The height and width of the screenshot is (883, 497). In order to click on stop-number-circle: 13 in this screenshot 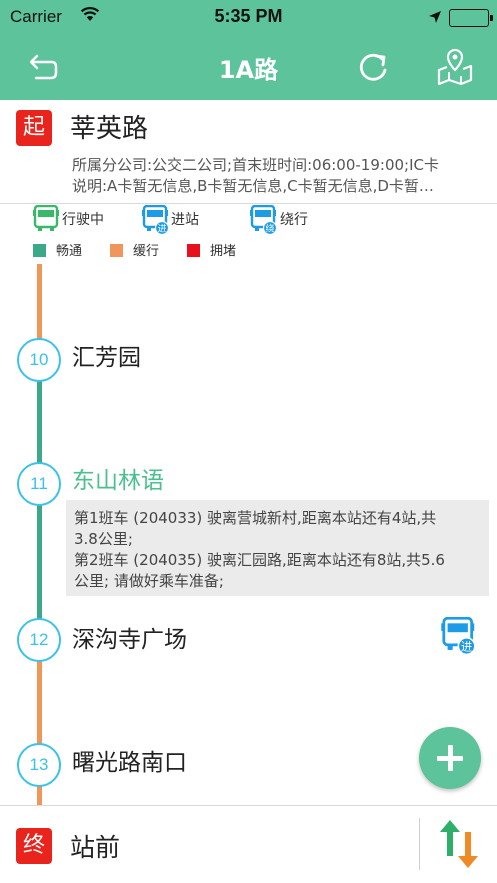, I will do `click(39, 765)`.